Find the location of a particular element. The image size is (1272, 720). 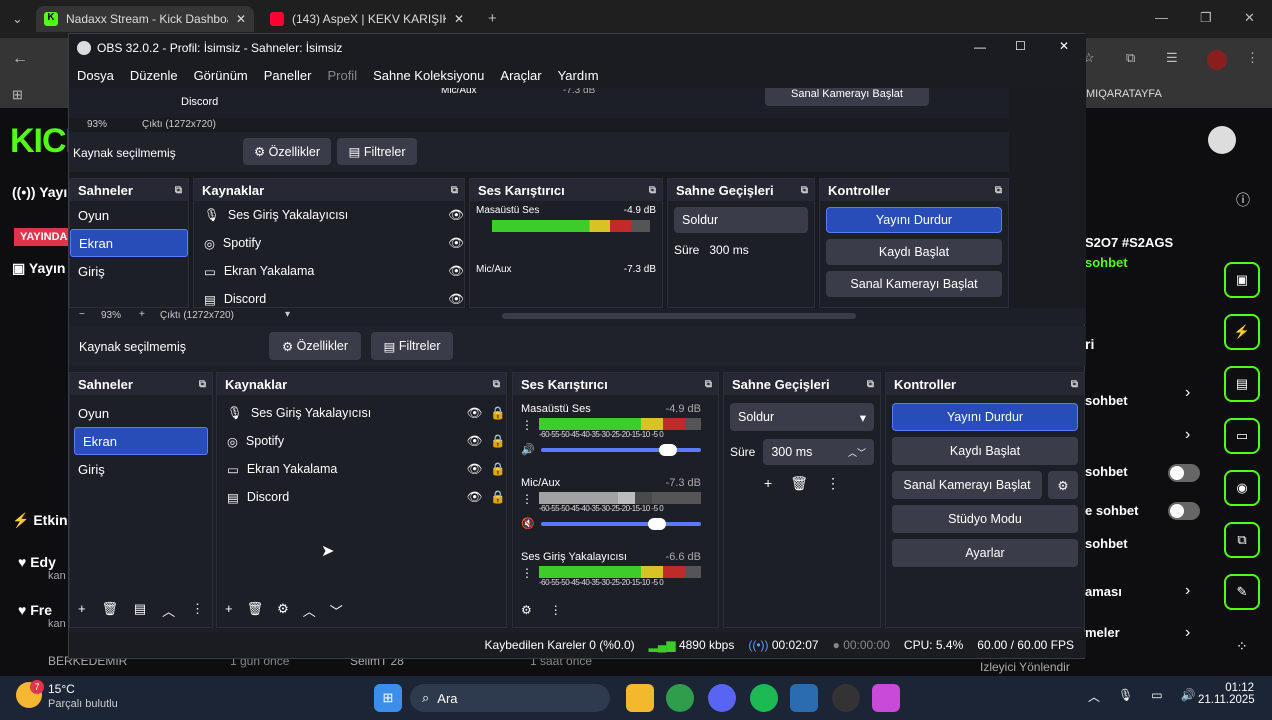

scrollbar is located at coordinates (679, 316).